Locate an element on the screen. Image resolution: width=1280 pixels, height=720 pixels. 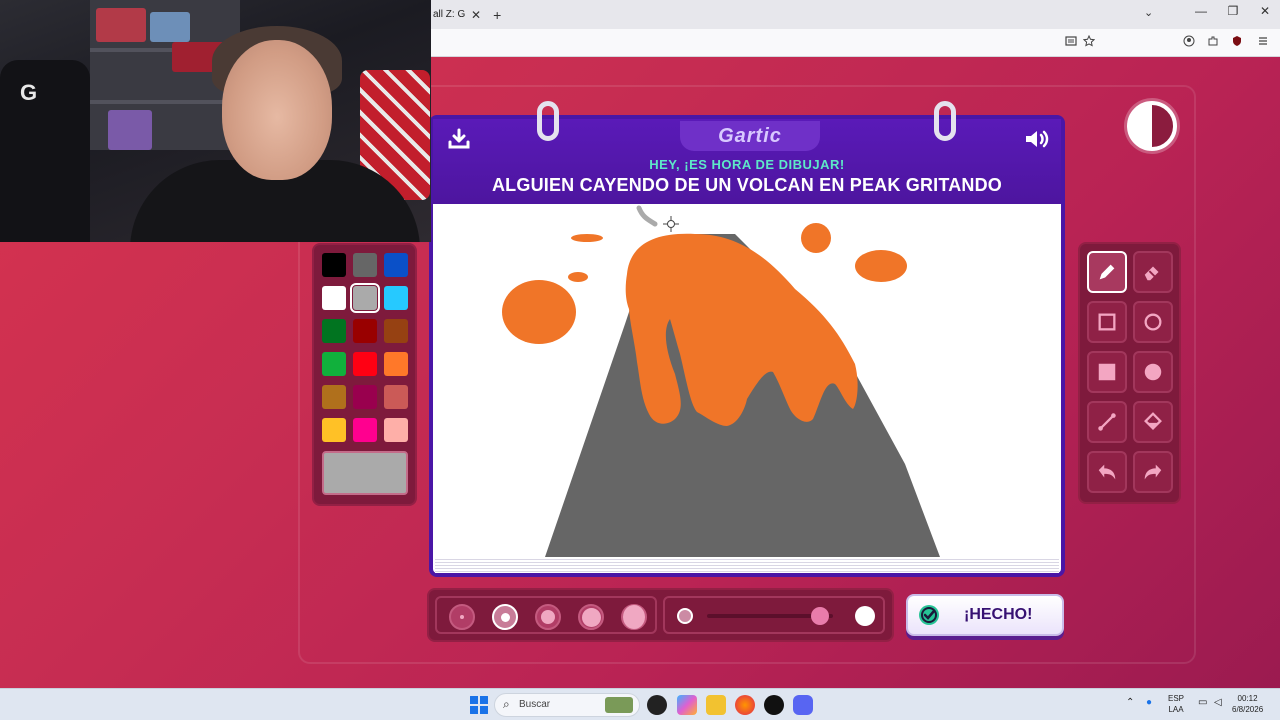
clock-time: 00:12 is located at coordinates (1247, 698).